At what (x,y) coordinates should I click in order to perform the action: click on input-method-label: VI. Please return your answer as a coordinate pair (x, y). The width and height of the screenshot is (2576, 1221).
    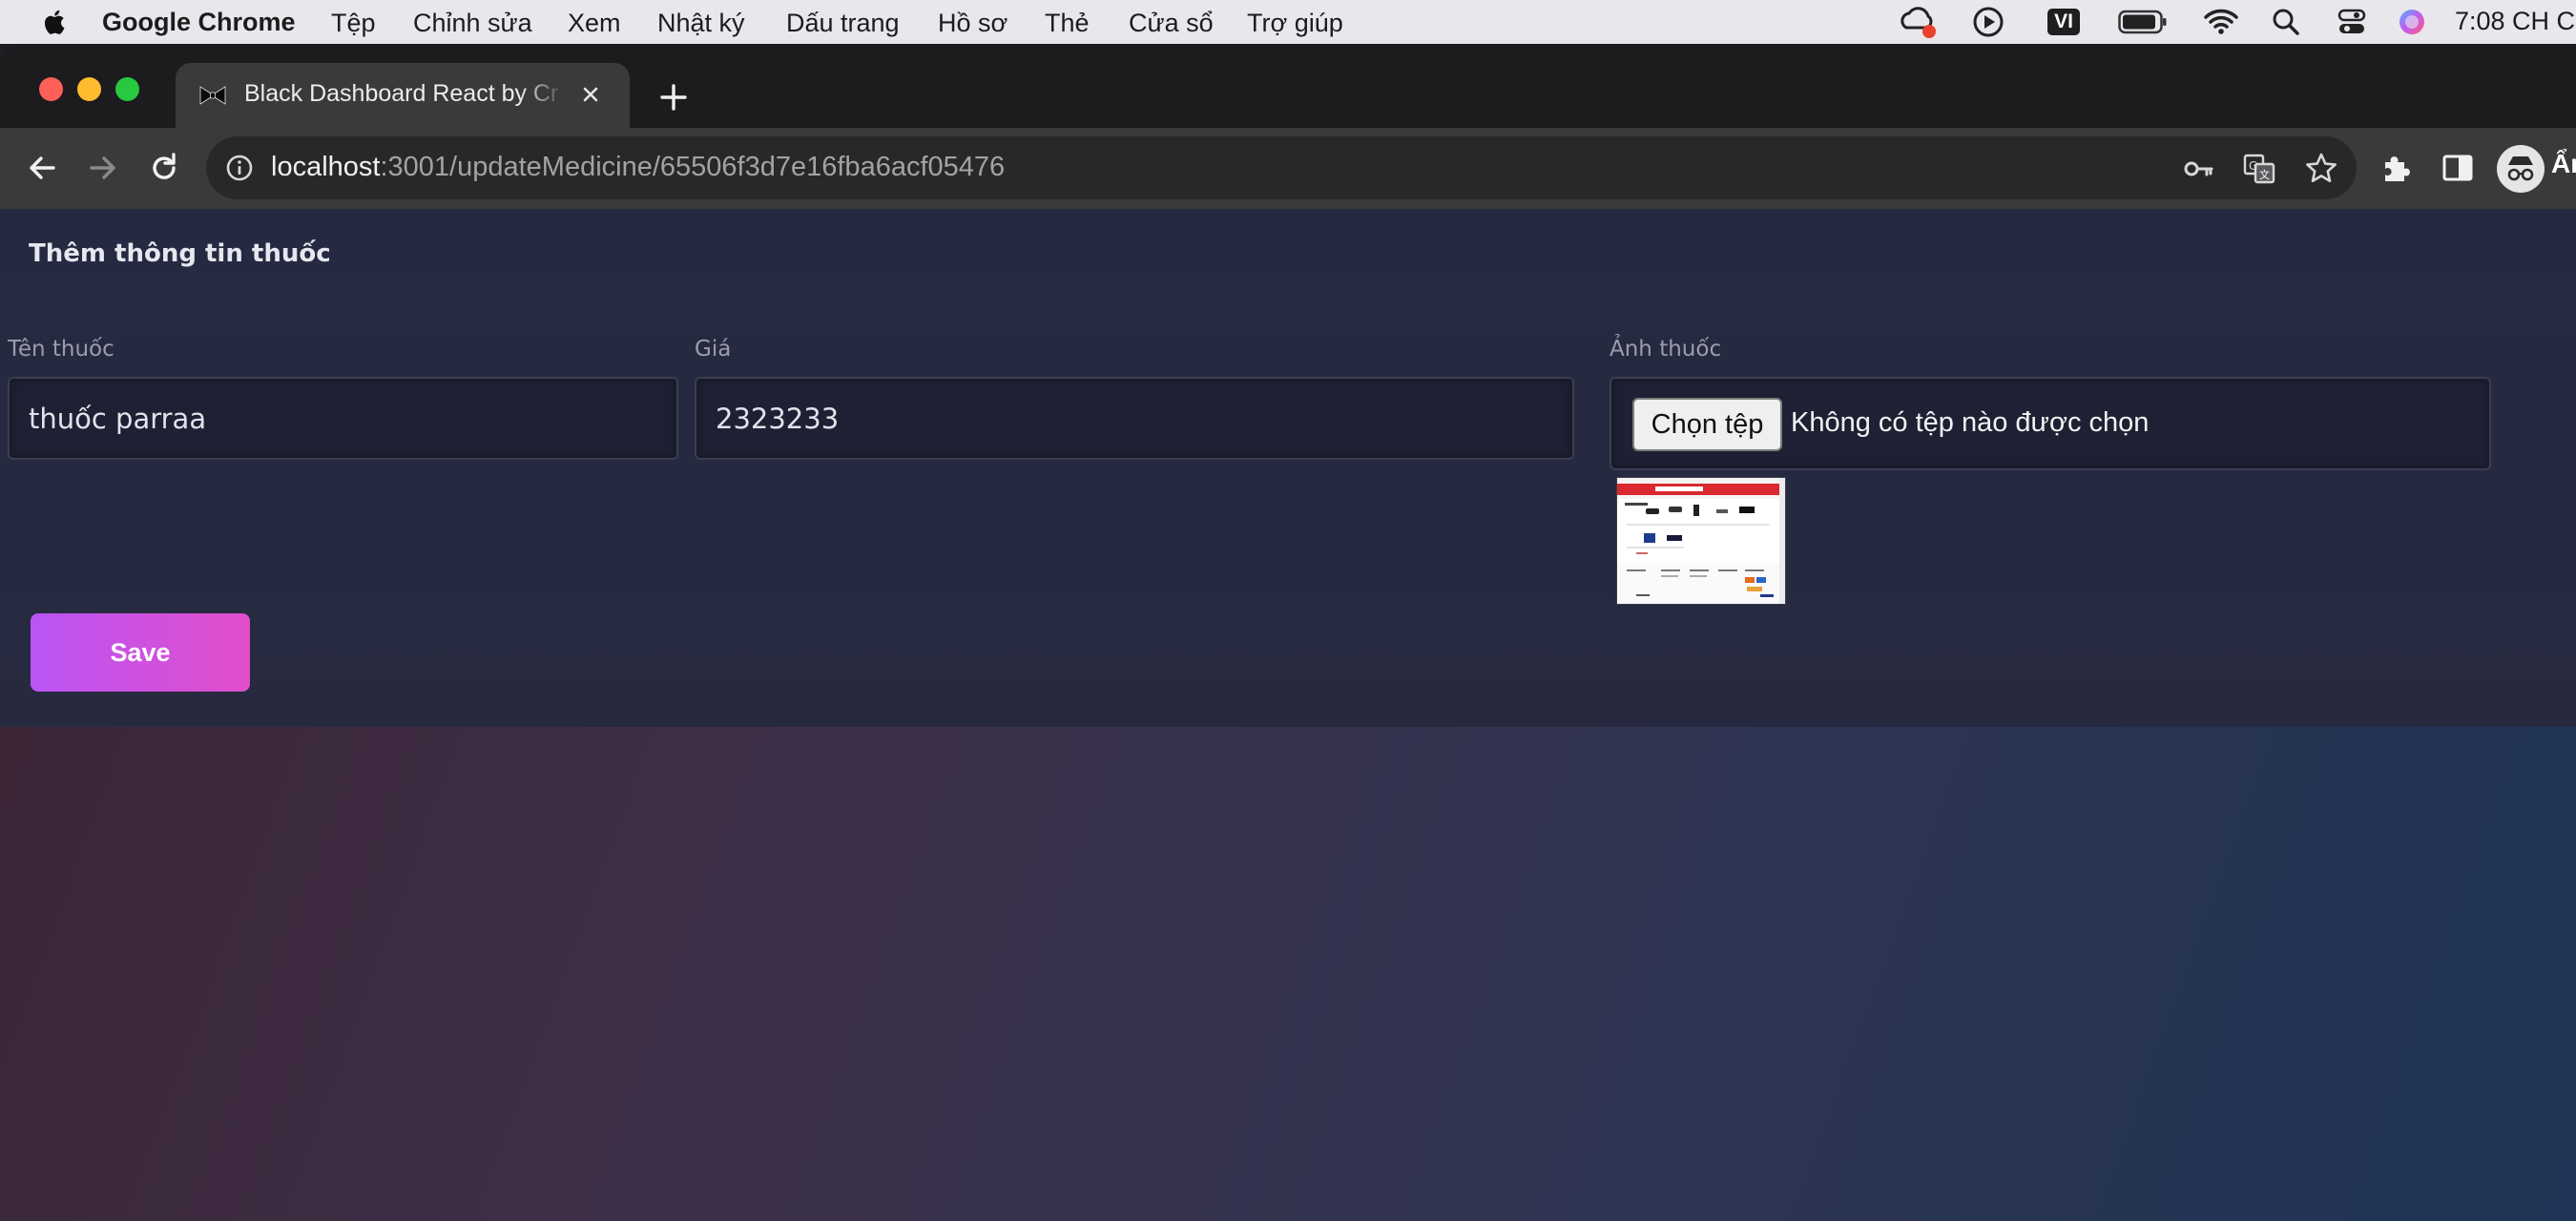
    Looking at the image, I should click on (2063, 22).